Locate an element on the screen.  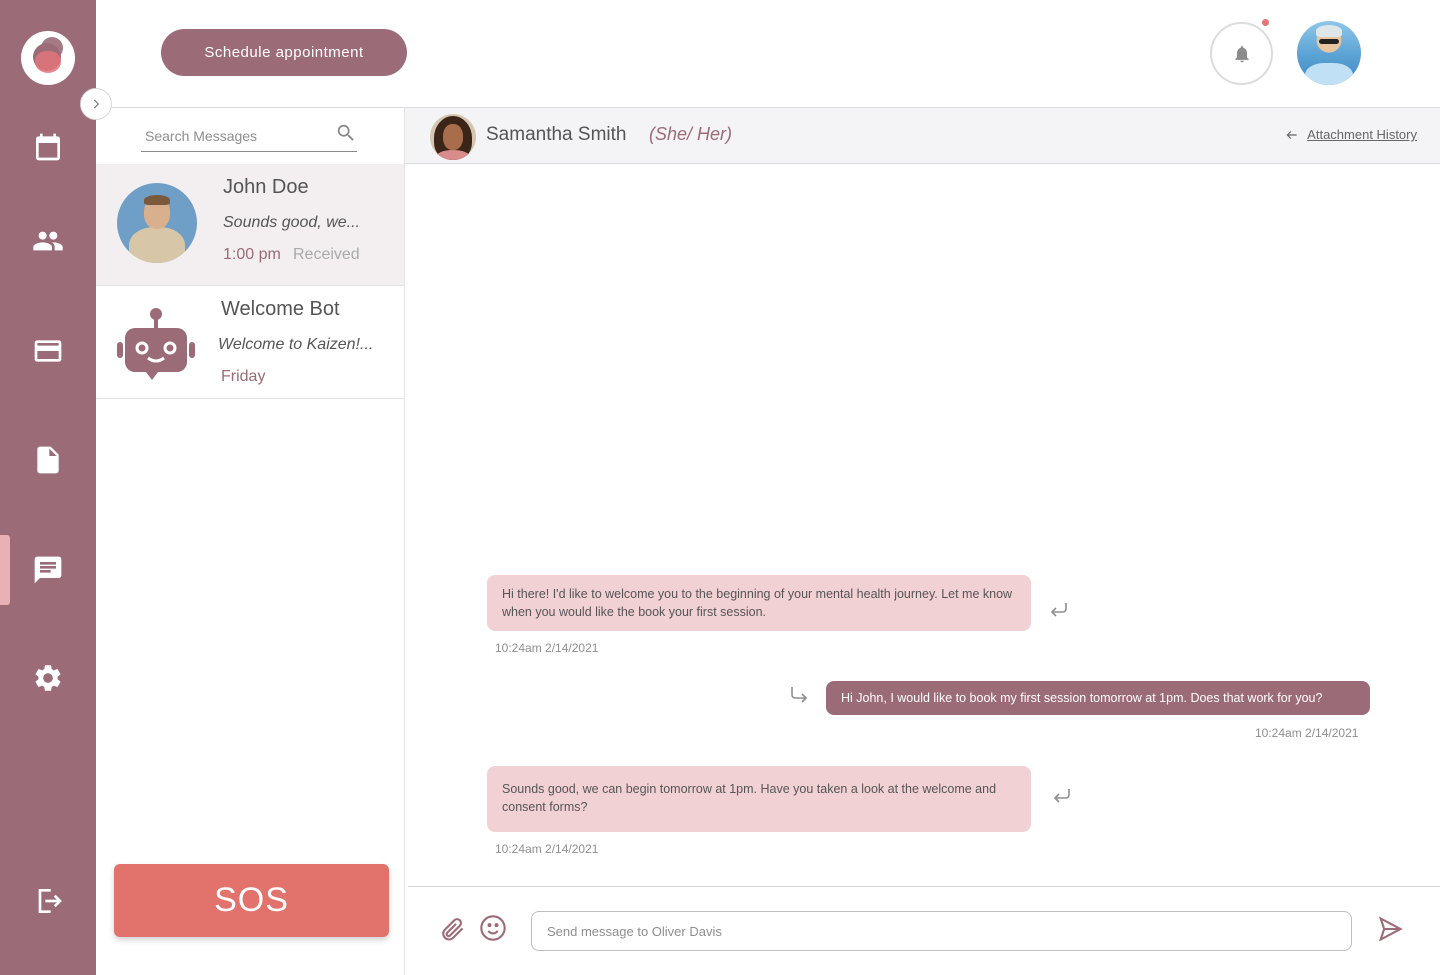
message-input is located at coordinates (941, 931).